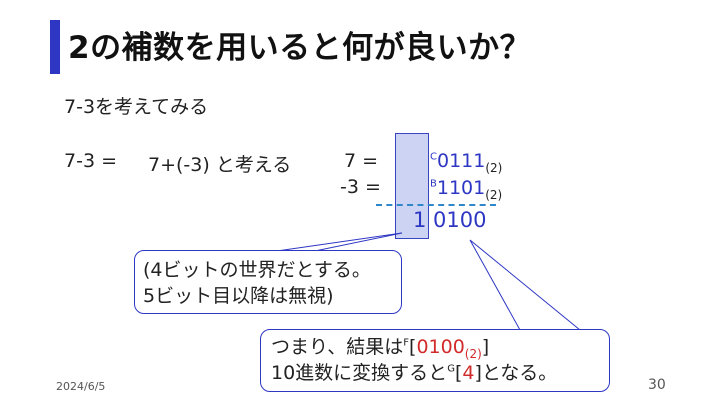 The width and height of the screenshot is (720, 405). Describe the element at coordinates (525, 285) in the screenshot. I see `callout2-pointer` at that location.